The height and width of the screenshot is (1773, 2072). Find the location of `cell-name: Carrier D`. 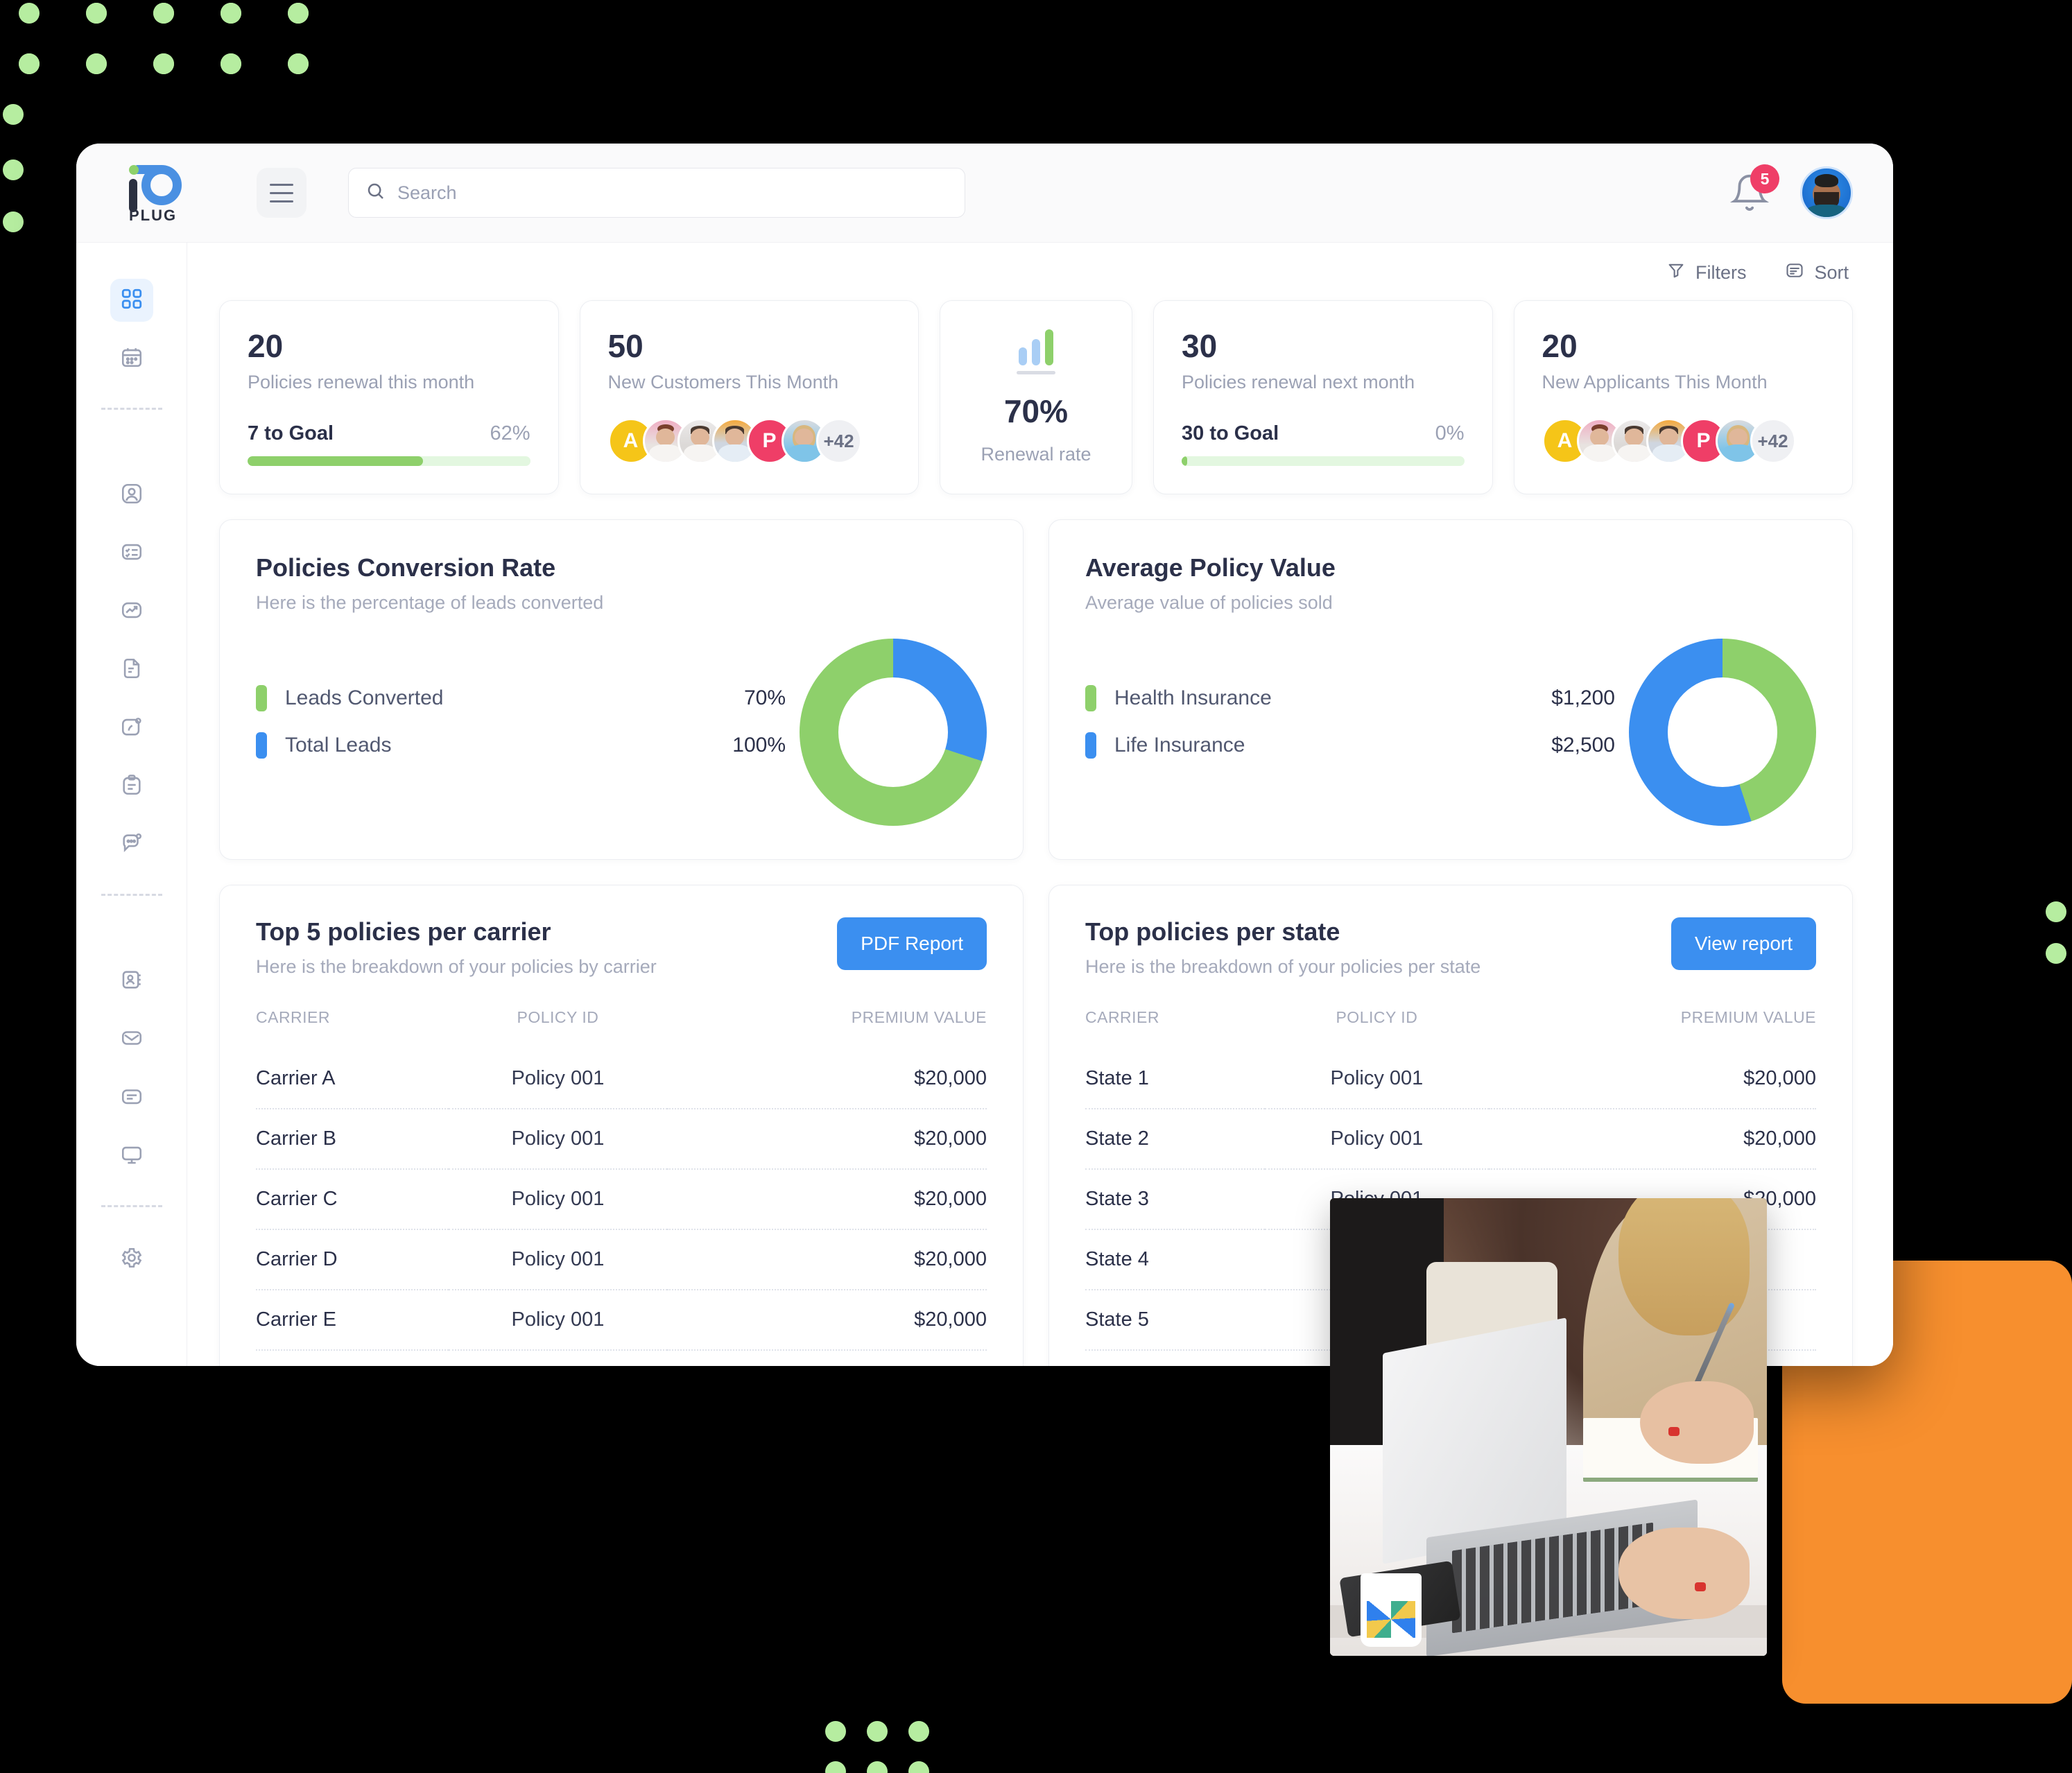

cell-name: Carrier D is located at coordinates (352, 1259).